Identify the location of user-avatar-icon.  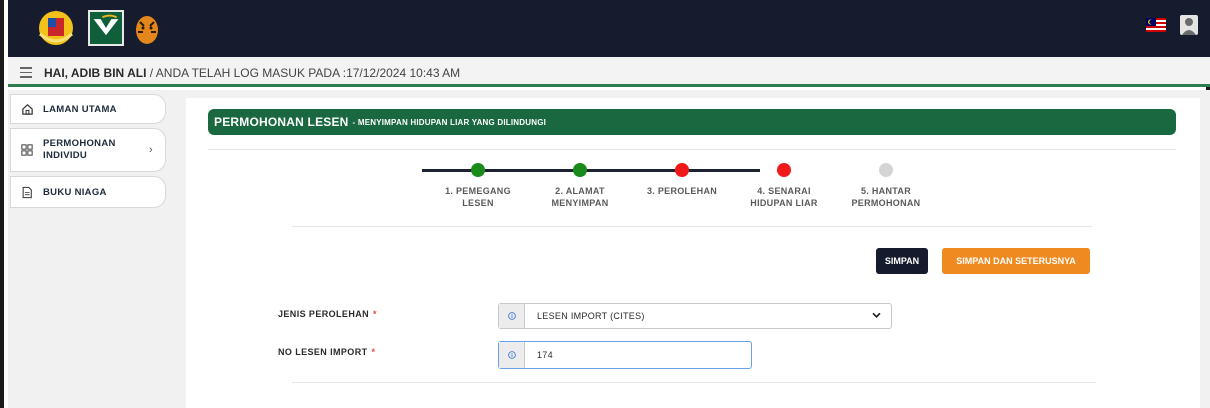
(1189, 25).